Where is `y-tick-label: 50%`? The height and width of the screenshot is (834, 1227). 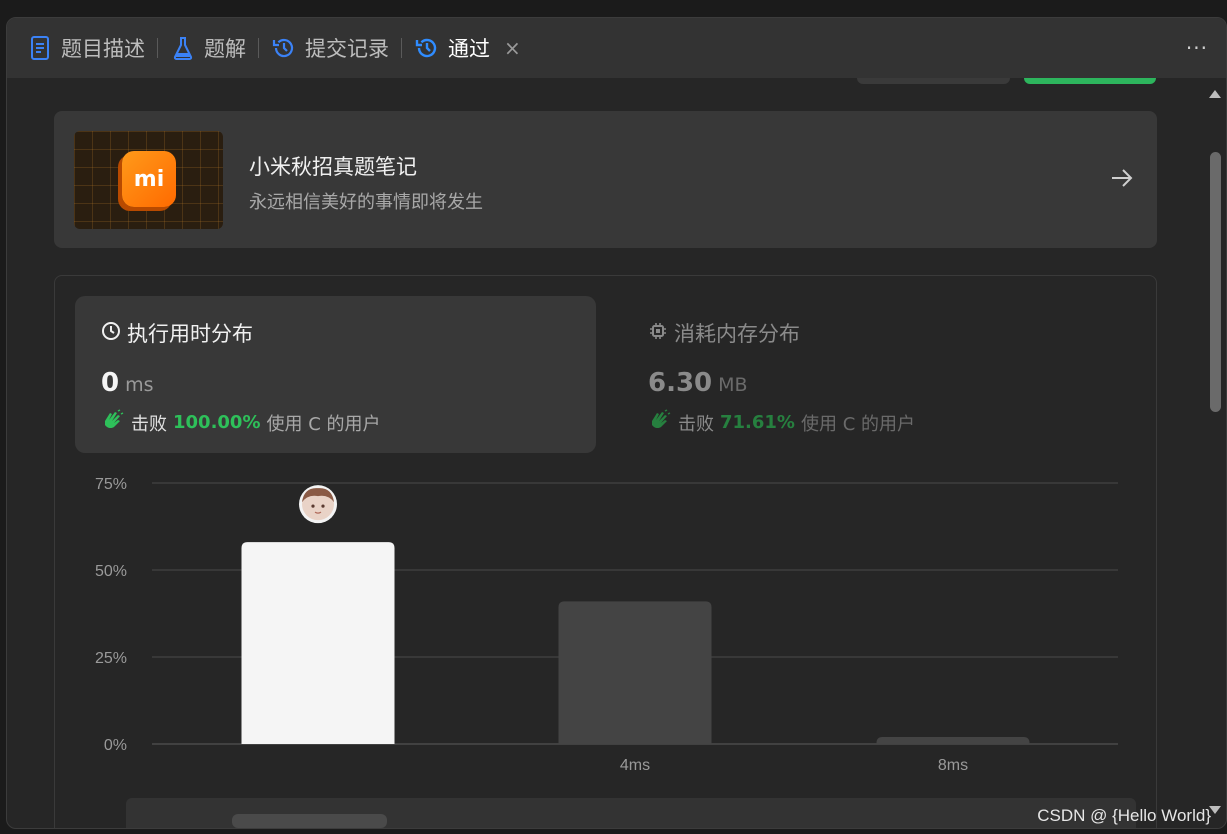 y-tick-label: 50% is located at coordinates (111, 571).